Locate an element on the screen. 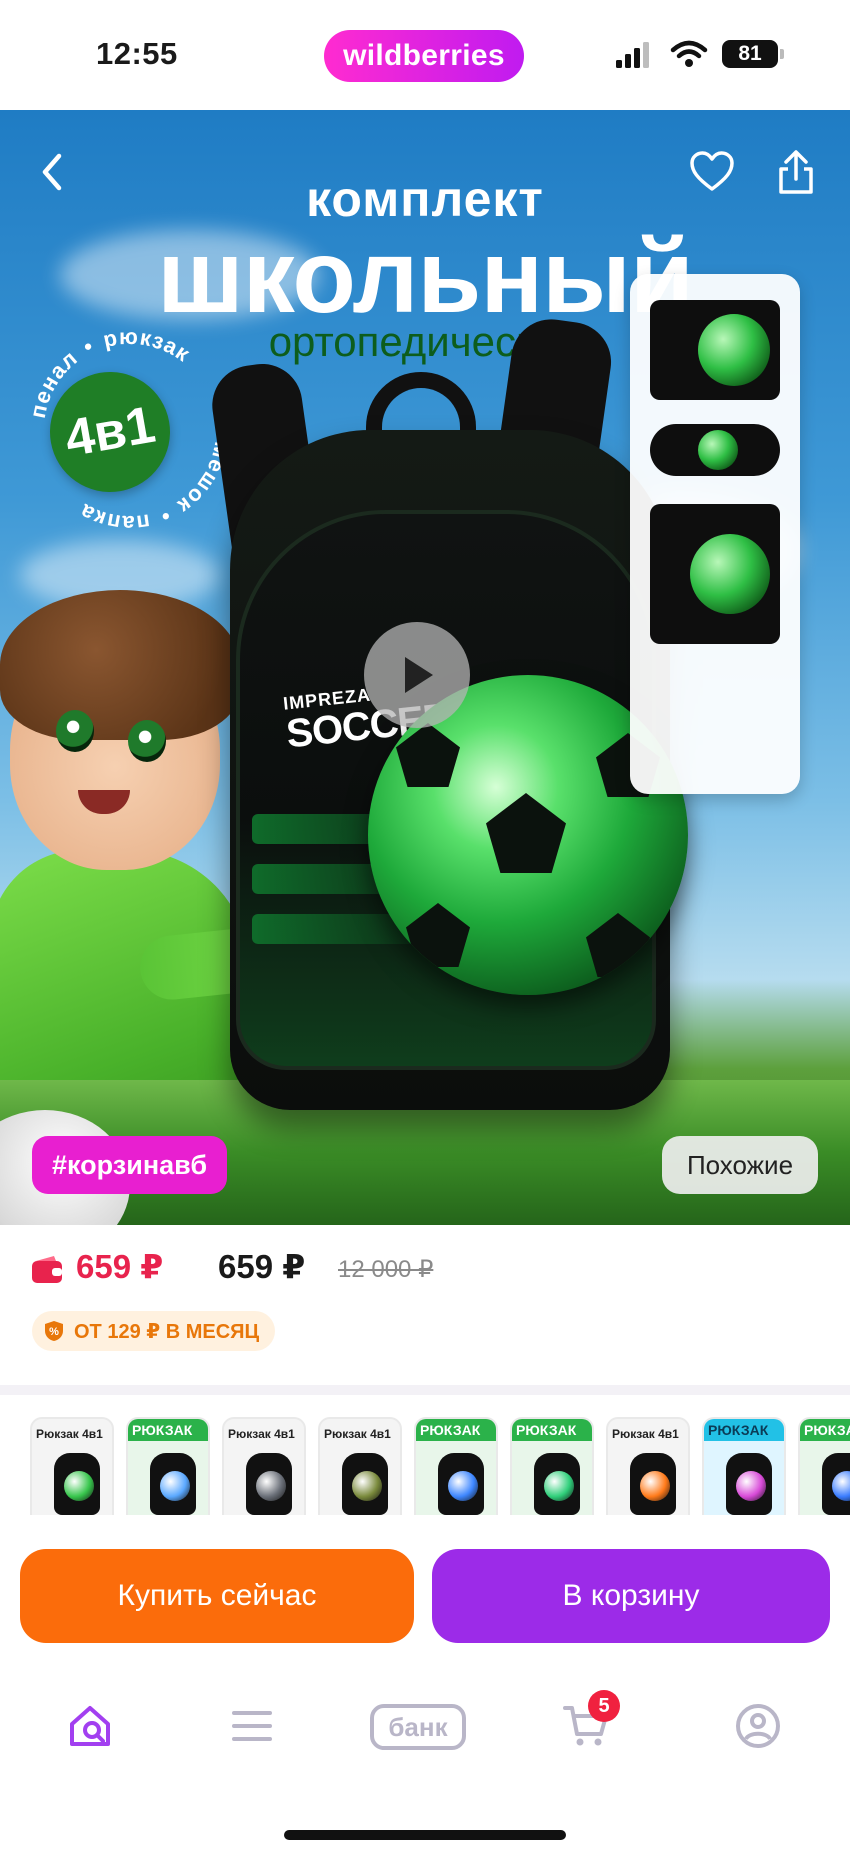 The width and height of the screenshot is (850, 1850). purchase-actions: Купить сейчас В корзину is located at coordinates (425, 1580).